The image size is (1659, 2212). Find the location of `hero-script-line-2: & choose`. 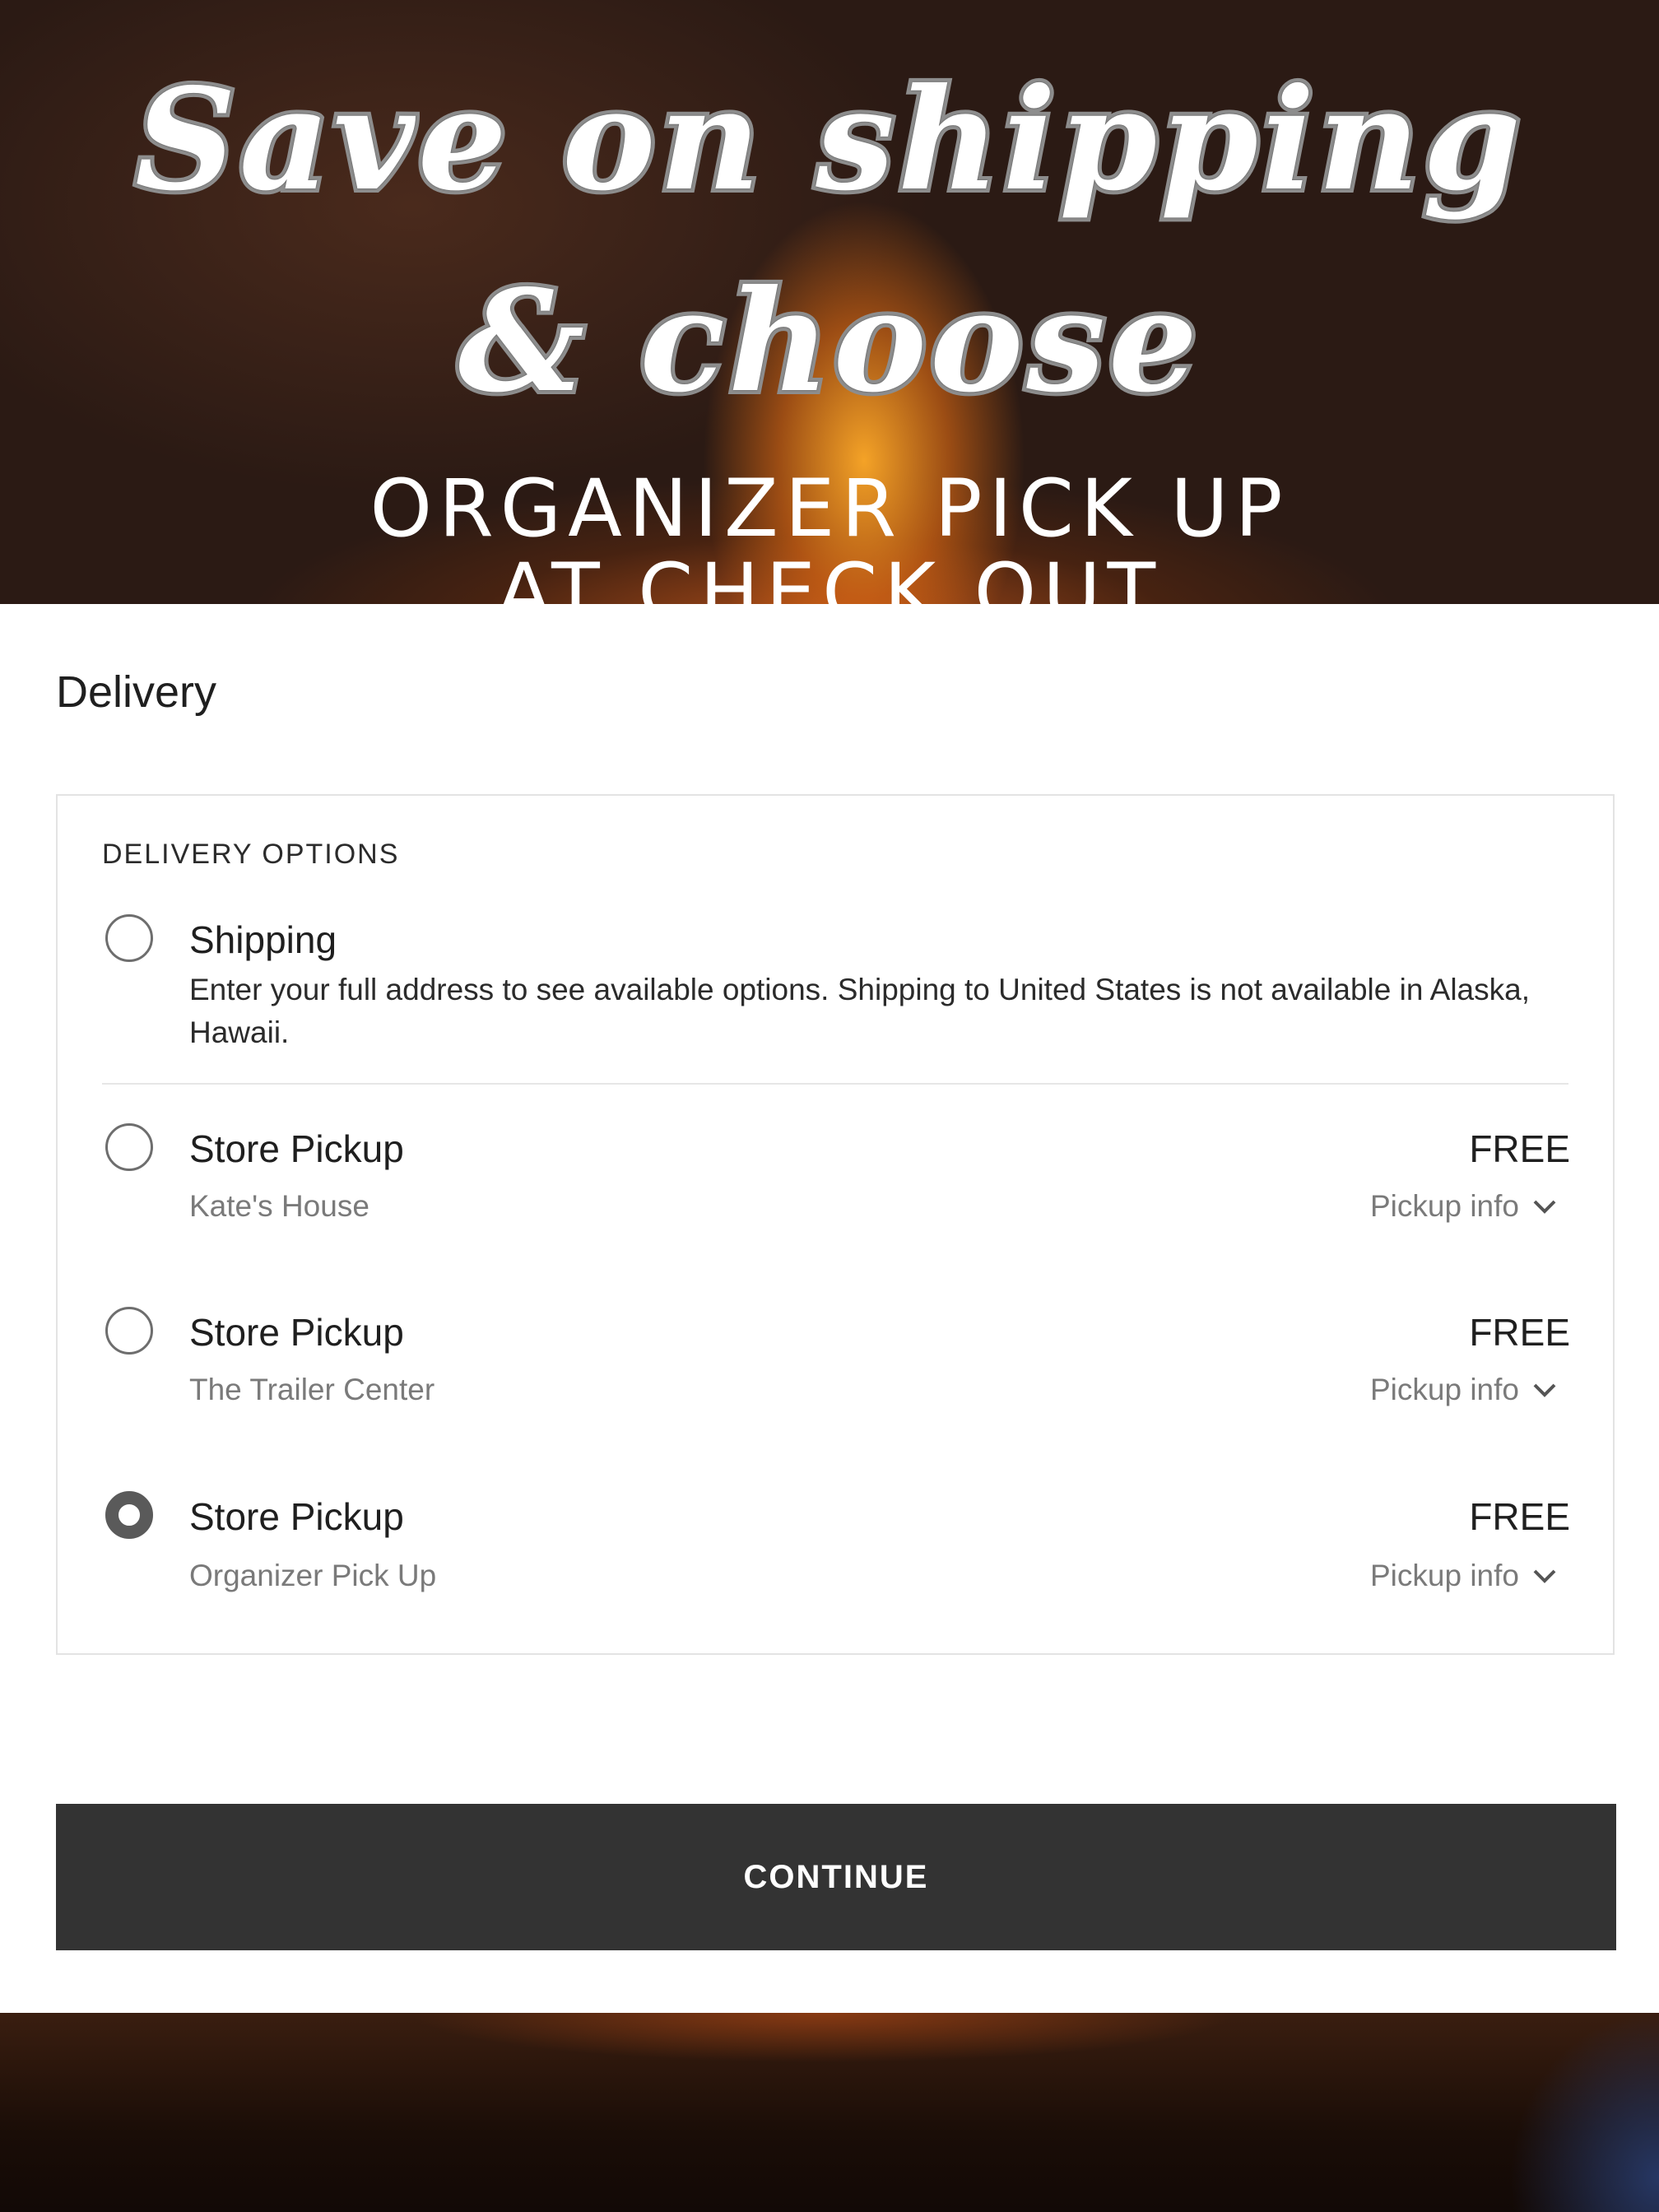

hero-script-line-2: & choose is located at coordinates (827, 341).